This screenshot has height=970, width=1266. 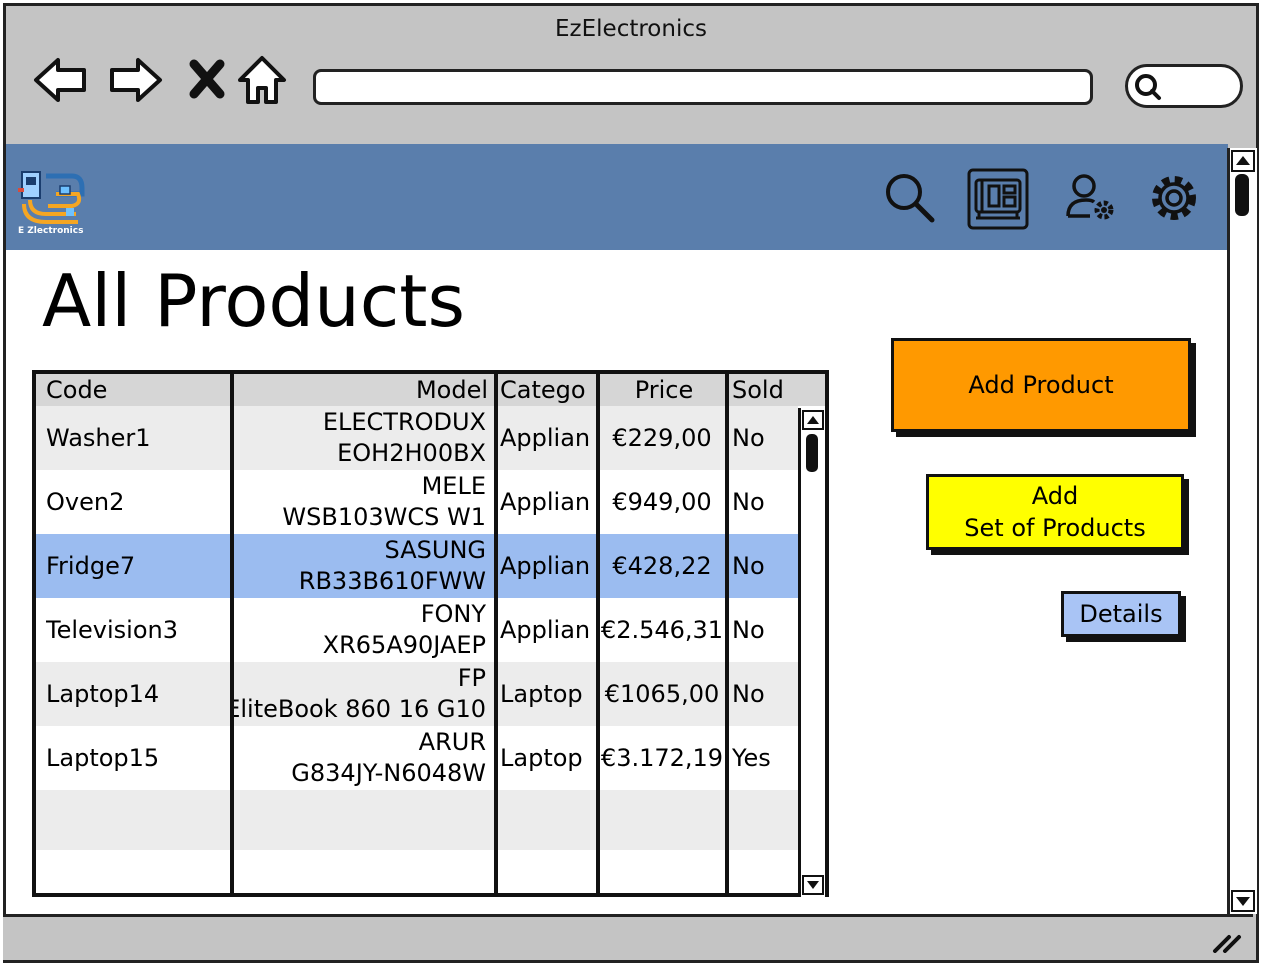 I want to click on model-brand: FONY, so click(x=453, y=614).